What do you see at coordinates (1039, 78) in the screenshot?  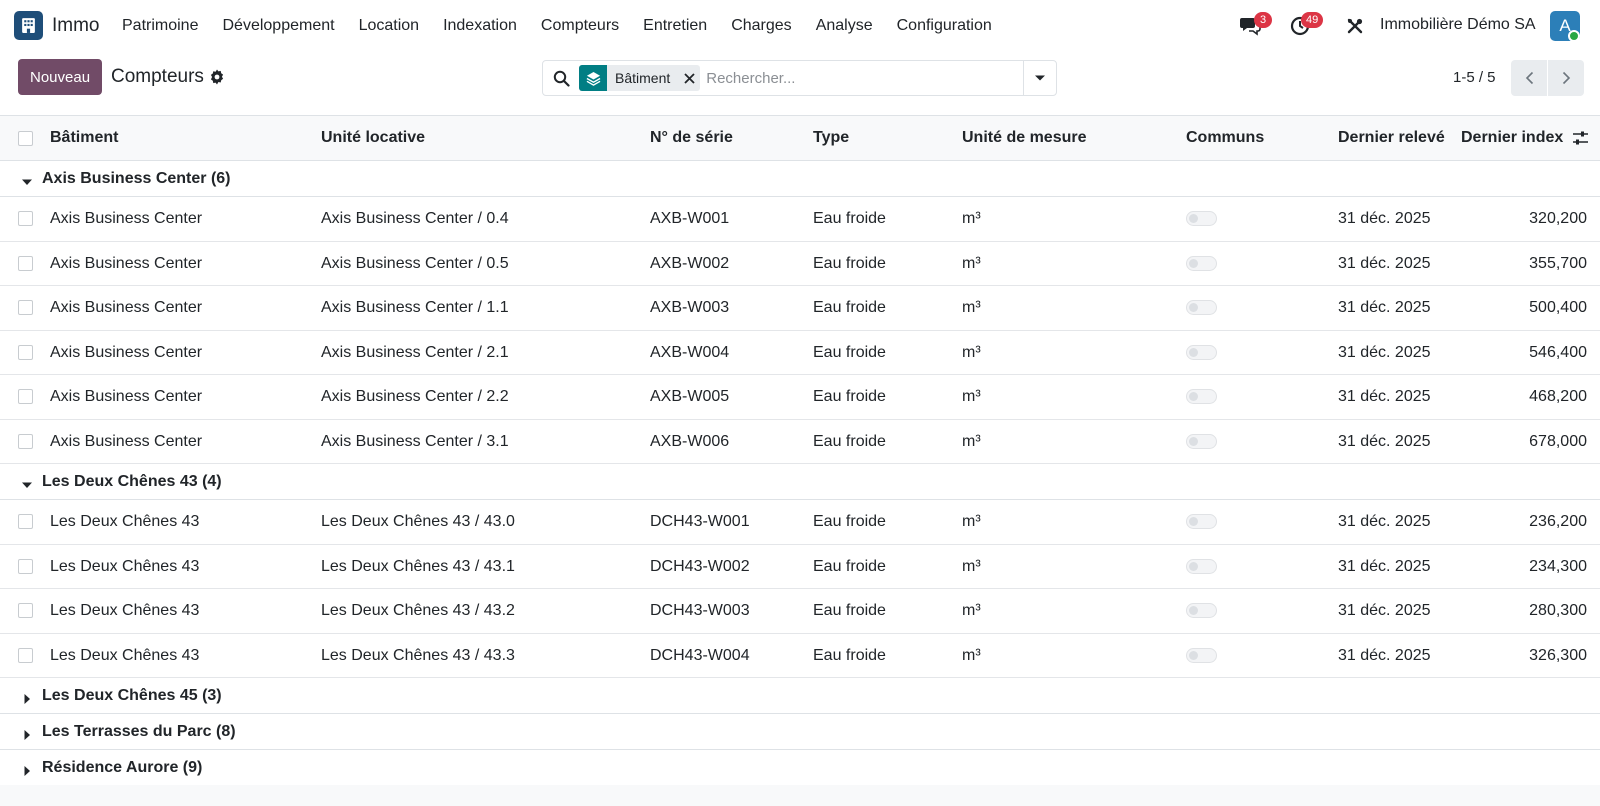 I see `search-options-chevron-down-icon` at bounding box center [1039, 78].